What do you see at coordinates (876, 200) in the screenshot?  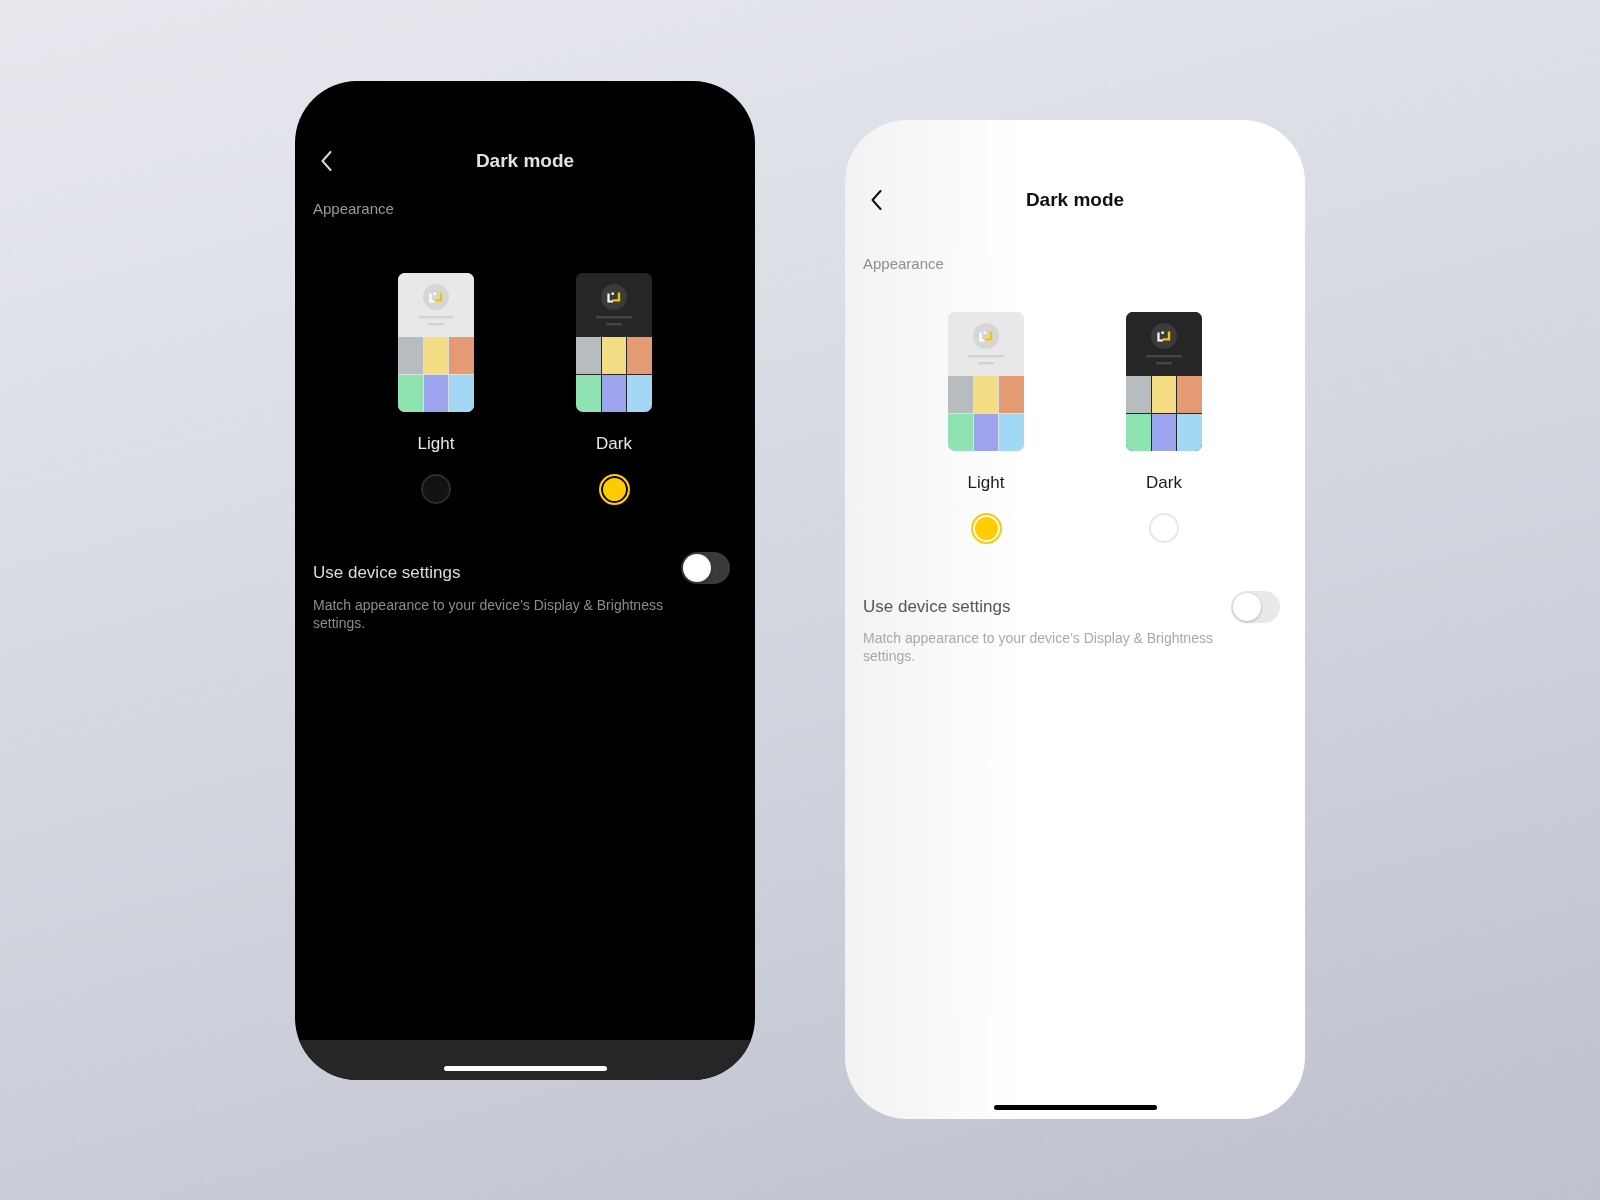 I see `back-icon` at bounding box center [876, 200].